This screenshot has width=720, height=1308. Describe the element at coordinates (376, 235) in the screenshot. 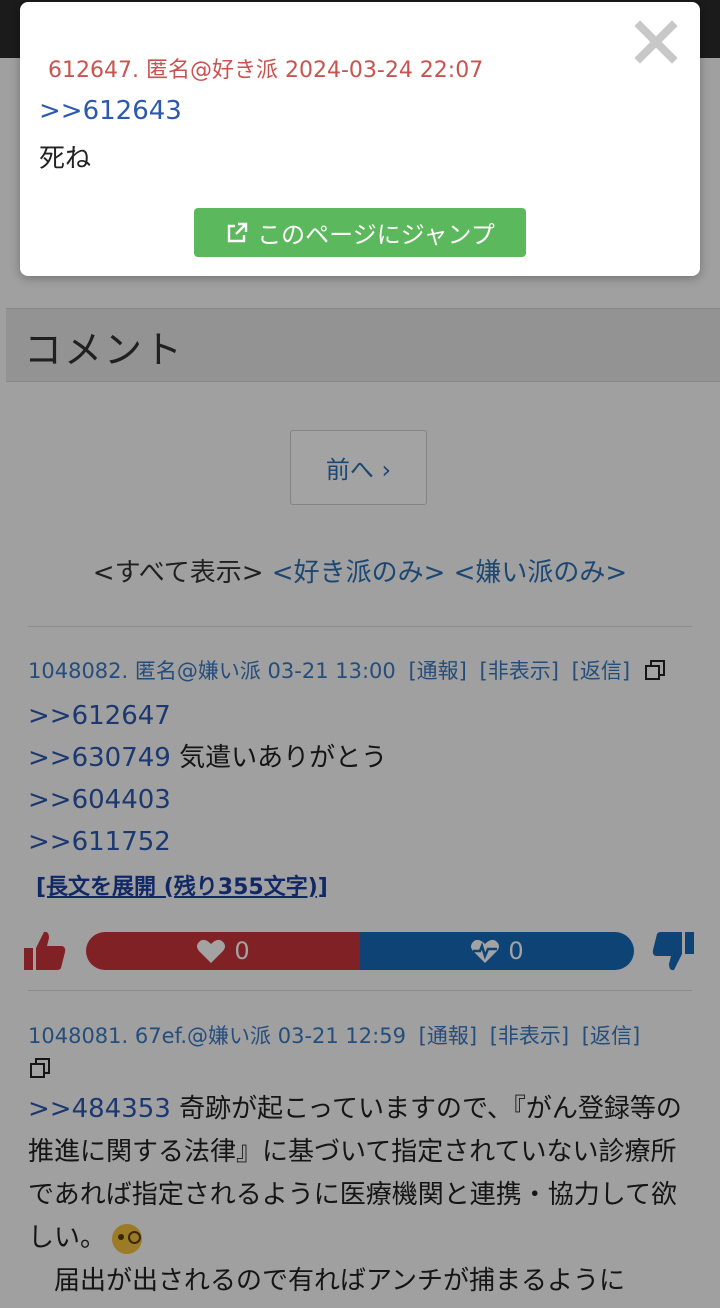

I see `jump-button-label: このページにジャンプ` at that location.